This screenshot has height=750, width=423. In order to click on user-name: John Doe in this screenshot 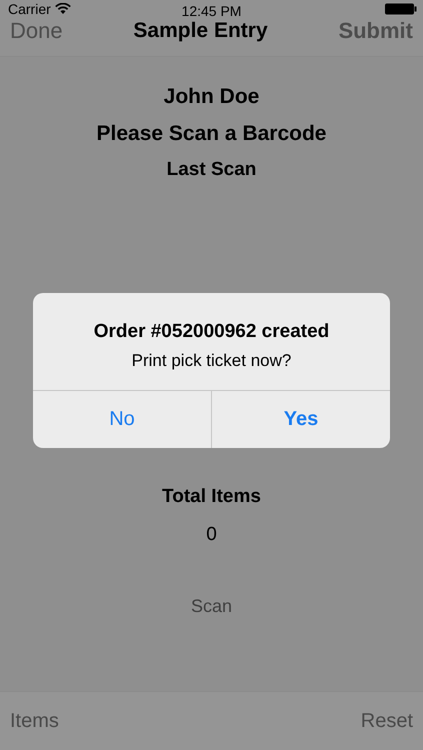, I will do `click(212, 97)`.